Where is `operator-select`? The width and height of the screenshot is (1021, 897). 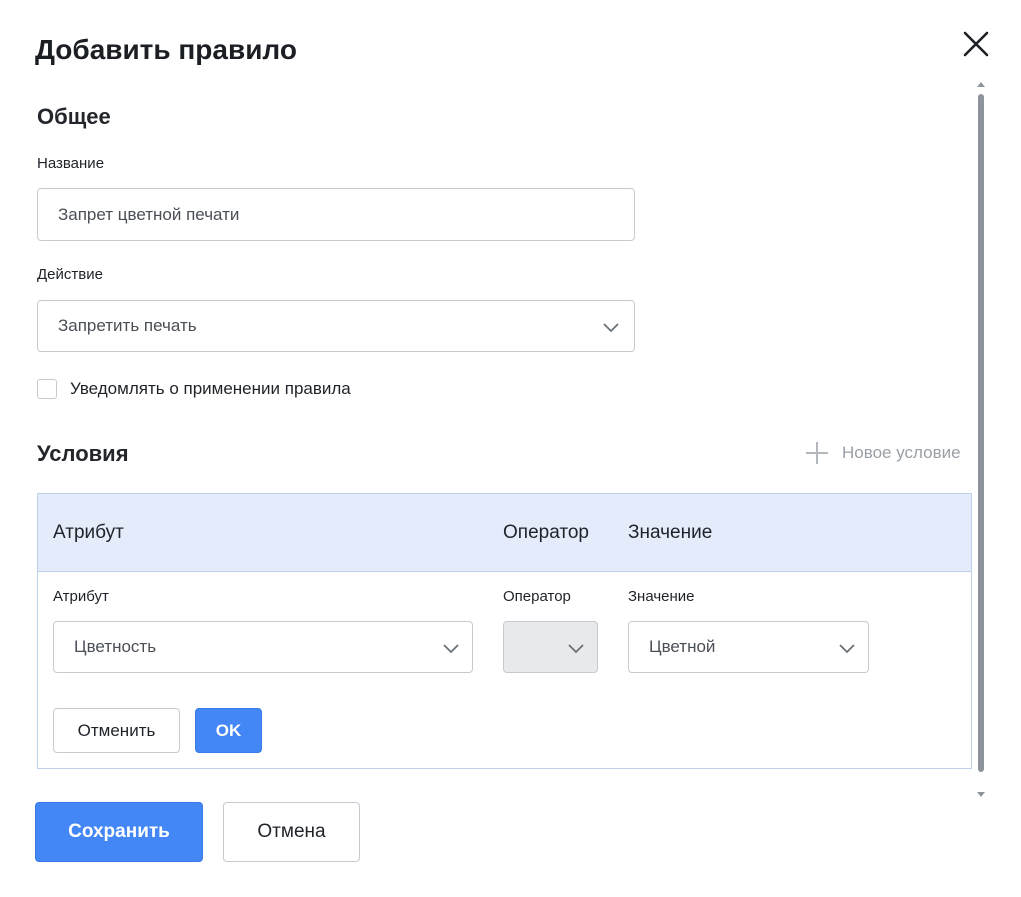 operator-select is located at coordinates (550, 647).